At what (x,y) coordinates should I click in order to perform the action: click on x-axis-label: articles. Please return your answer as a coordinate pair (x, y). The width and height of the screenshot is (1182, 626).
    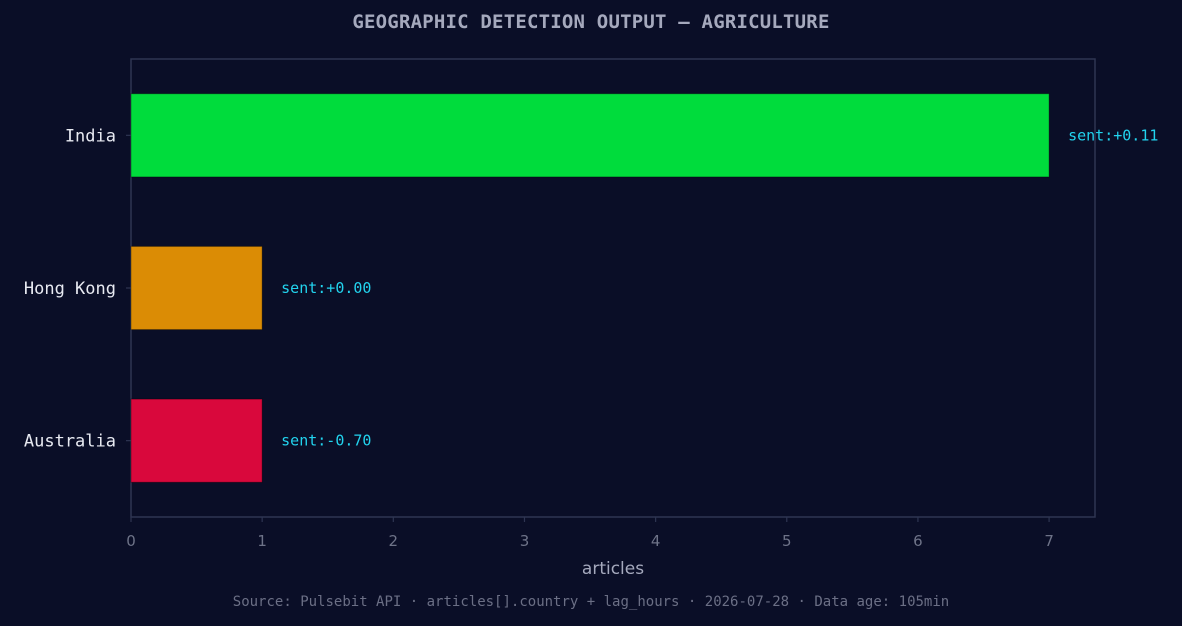
    Looking at the image, I should click on (613, 569).